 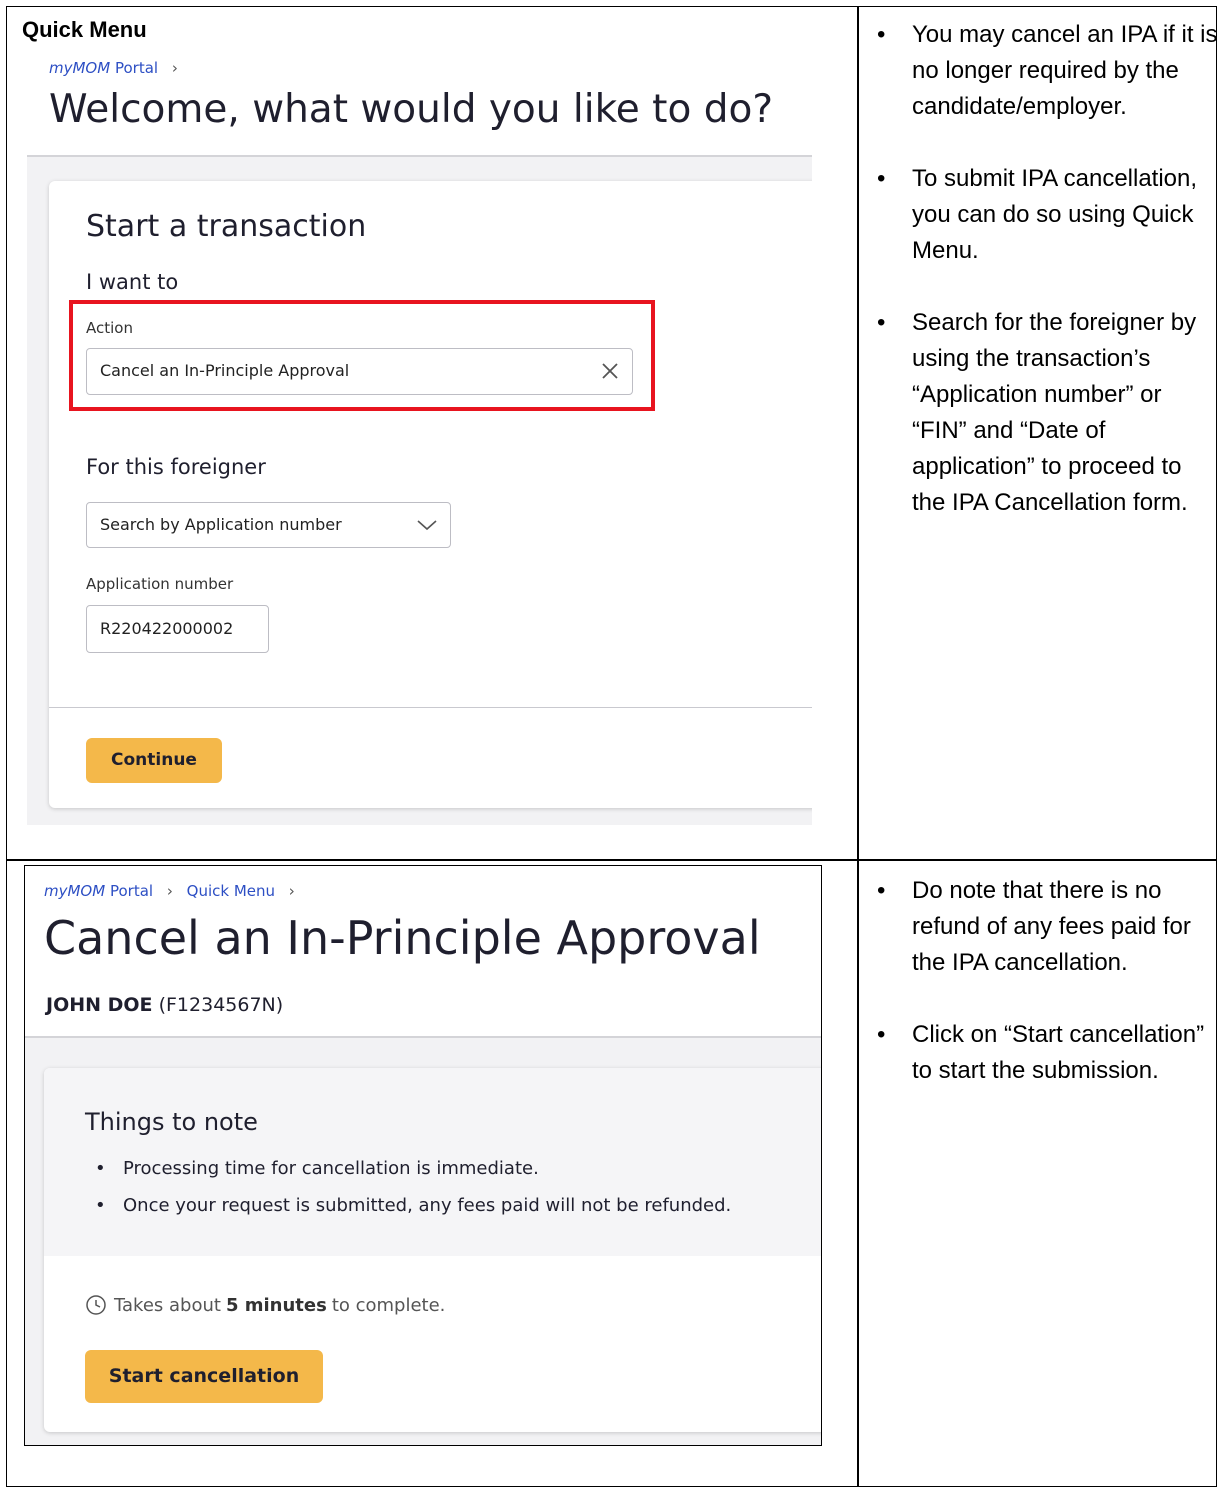 I want to click on action-label: Action, so click(x=109, y=328).